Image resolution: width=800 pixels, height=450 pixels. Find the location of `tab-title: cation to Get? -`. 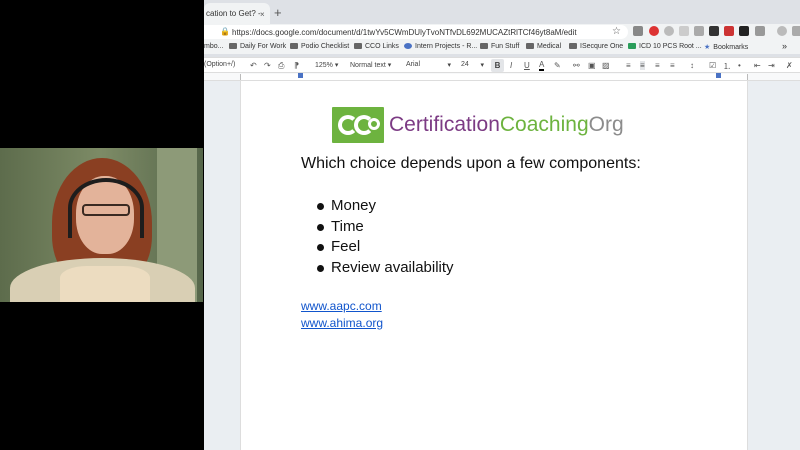

tab-title: cation to Get? - is located at coordinates (233, 13).